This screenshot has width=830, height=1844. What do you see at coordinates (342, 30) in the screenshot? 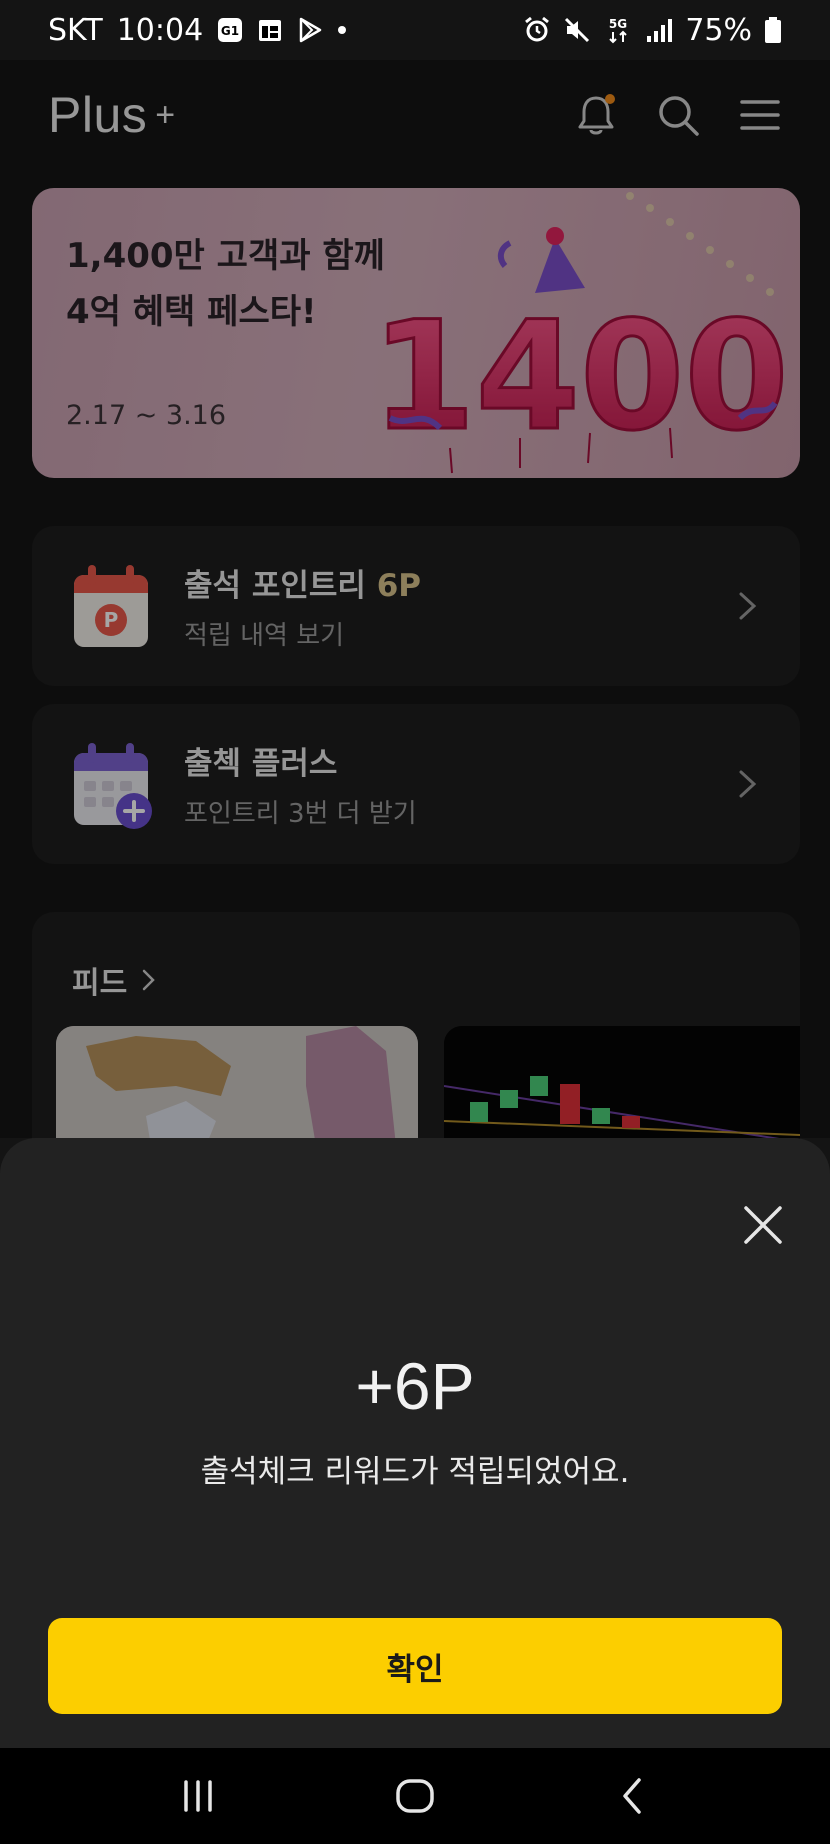
I see `dot-icon` at bounding box center [342, 30].